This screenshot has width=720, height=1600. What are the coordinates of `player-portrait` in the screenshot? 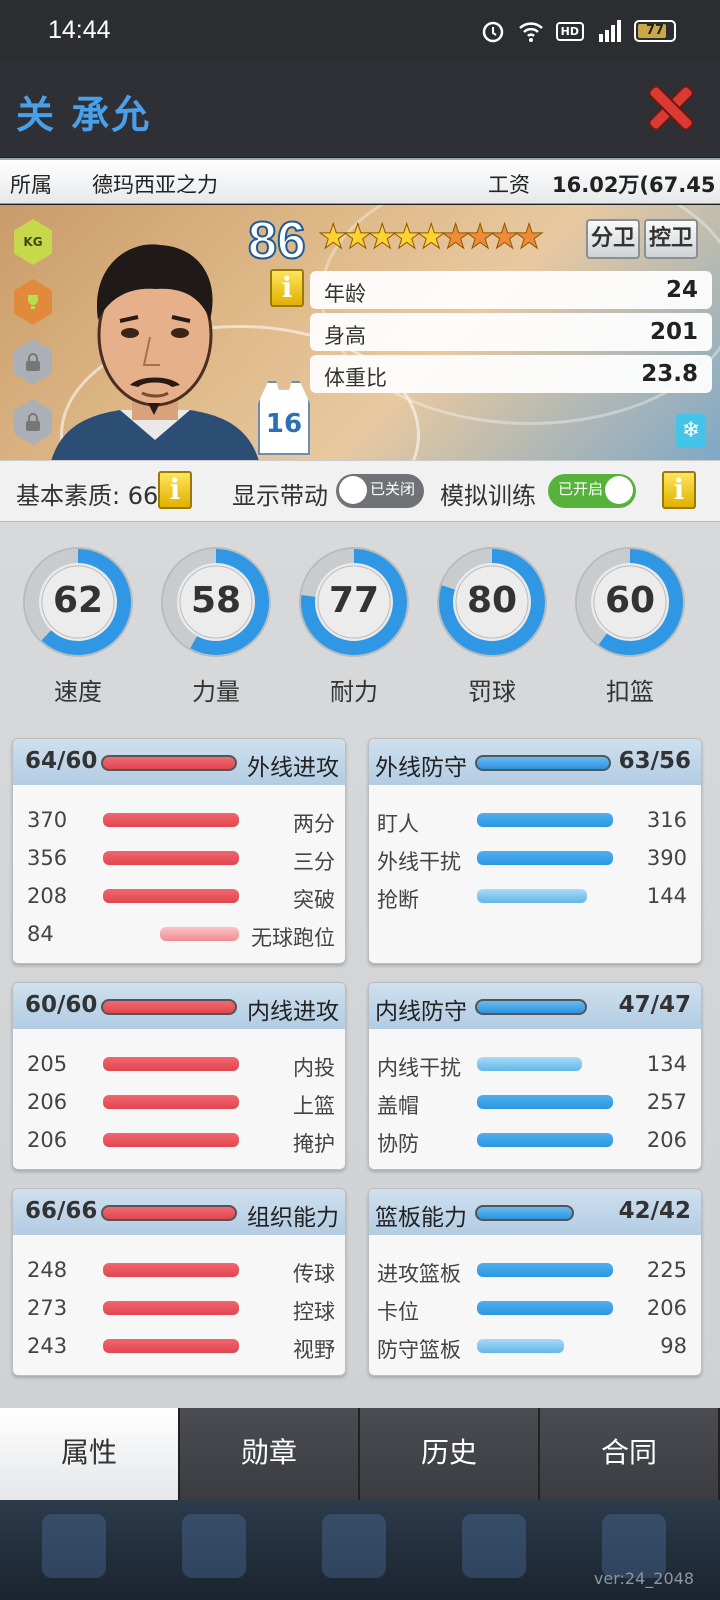 It's located at (155, 352).